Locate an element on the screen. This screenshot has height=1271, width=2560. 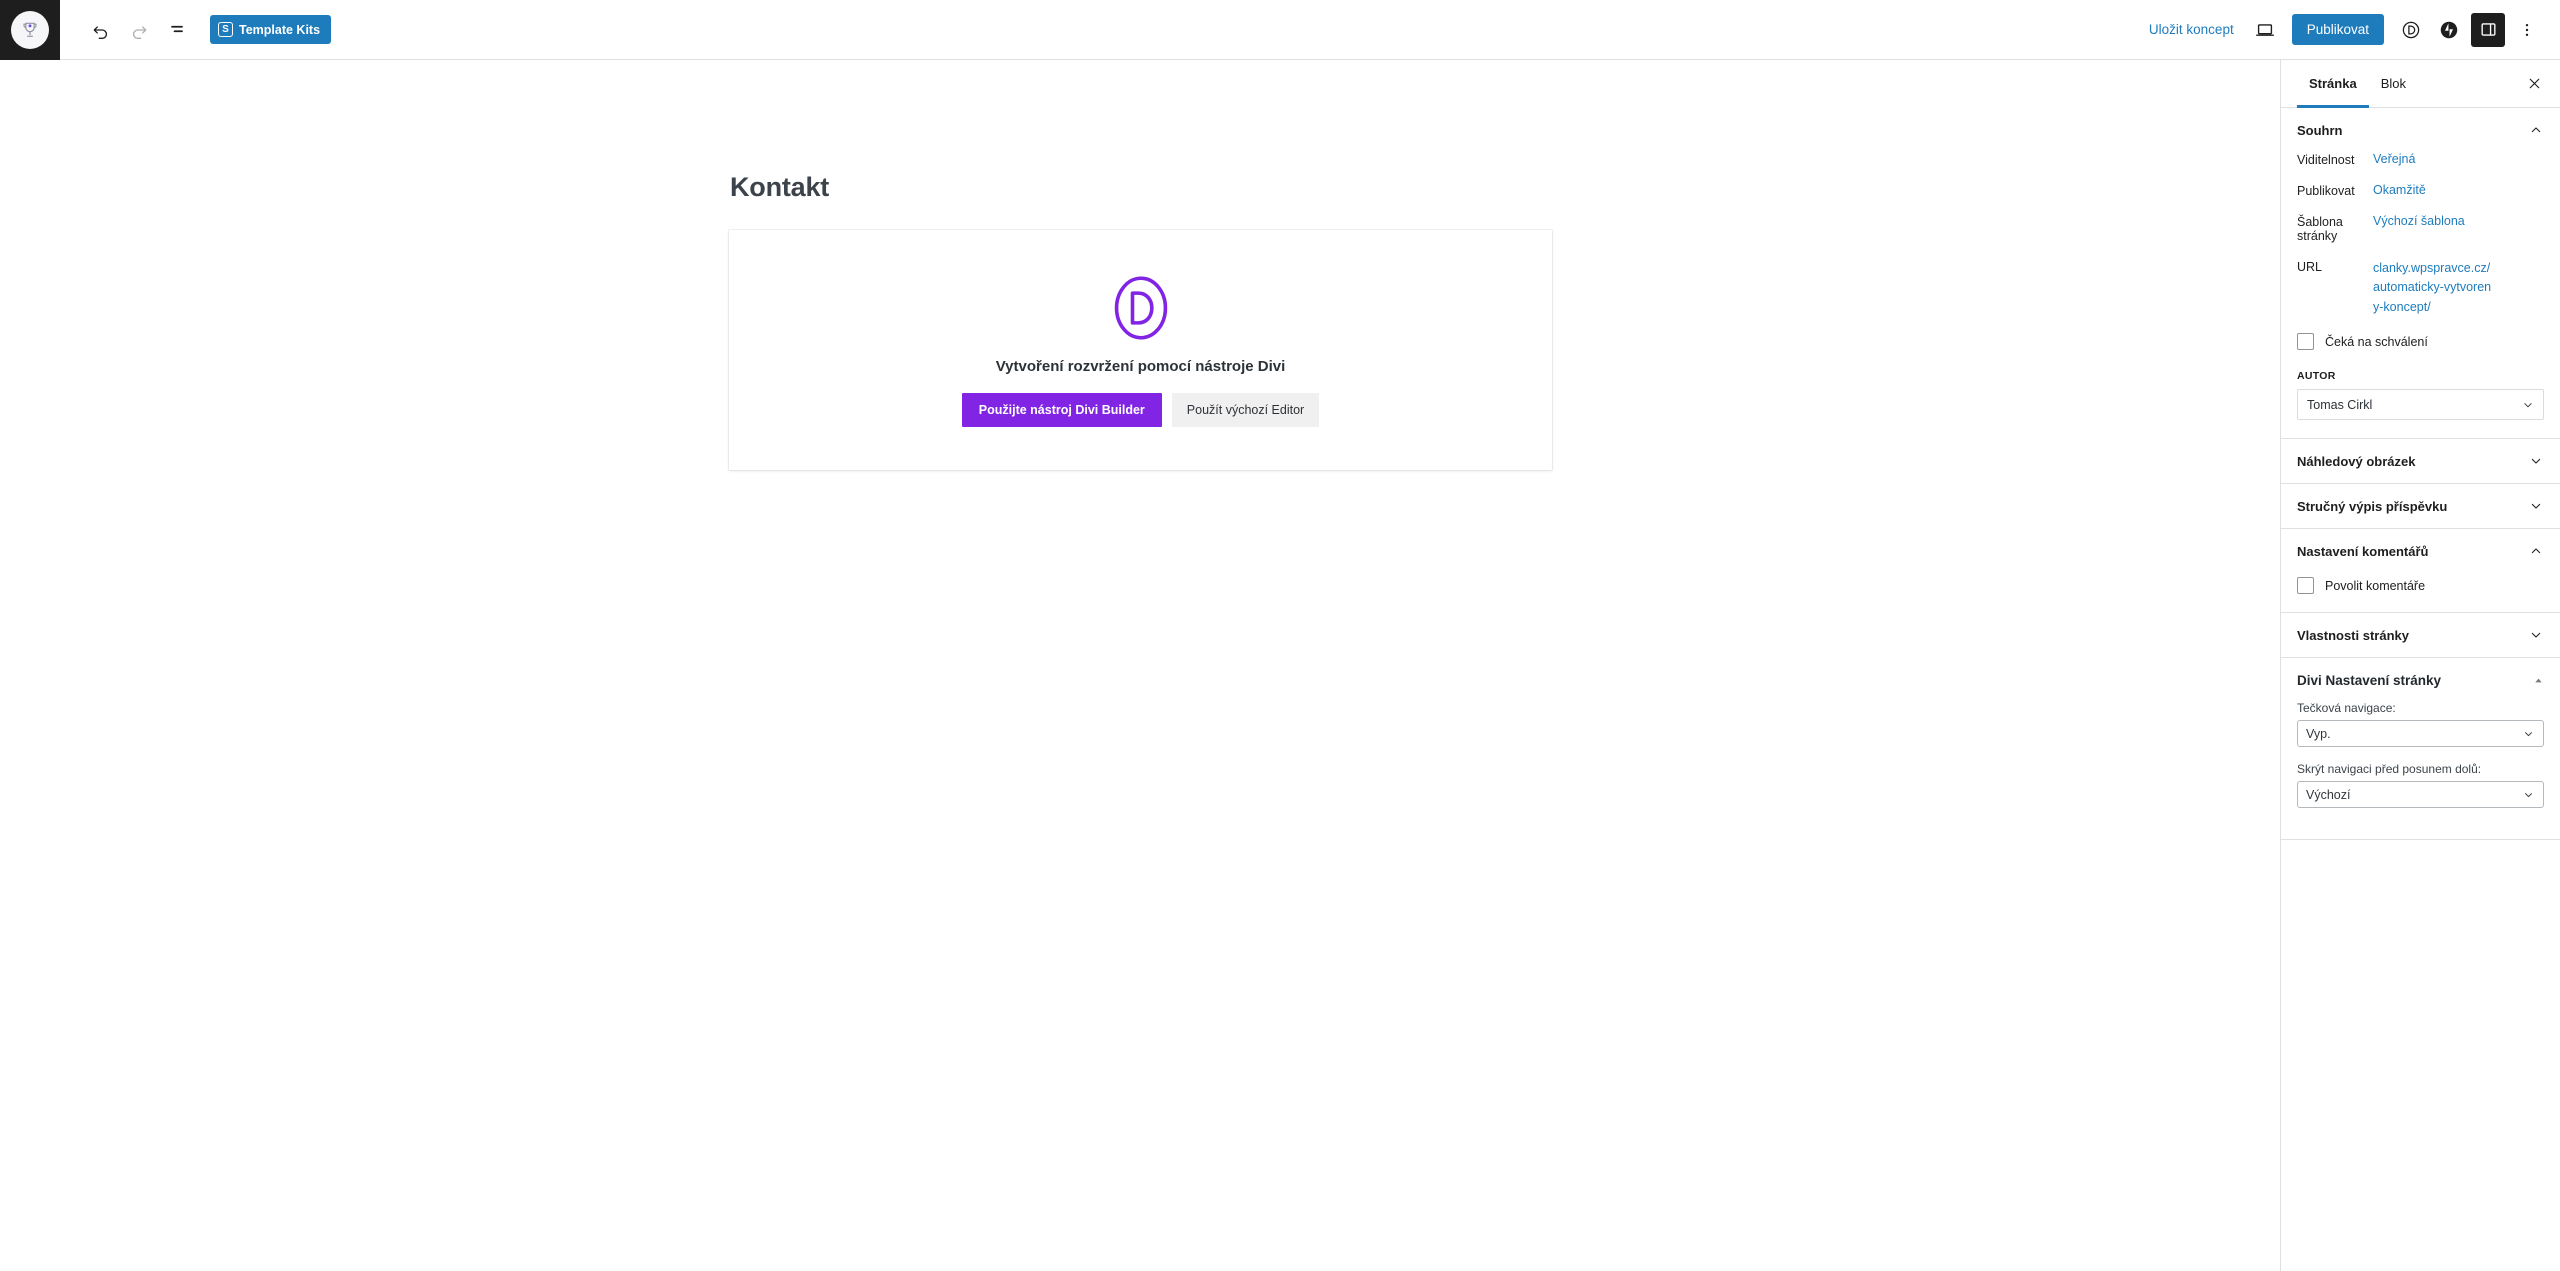
laptop-preview-icon is located at coordinates (2264, 29).